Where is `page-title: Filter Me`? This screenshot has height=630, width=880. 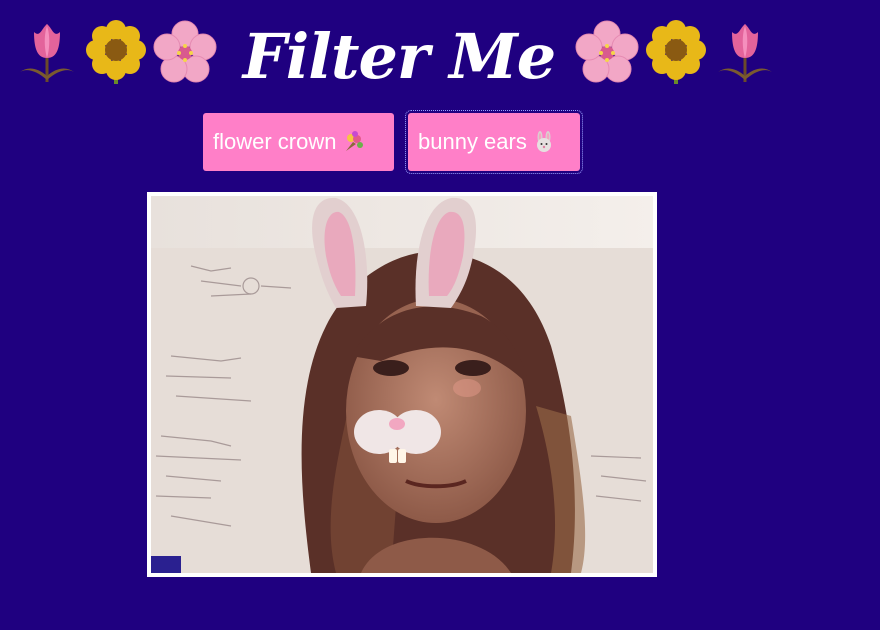 page-title: Filter Me is located at coordinates (399, 56).